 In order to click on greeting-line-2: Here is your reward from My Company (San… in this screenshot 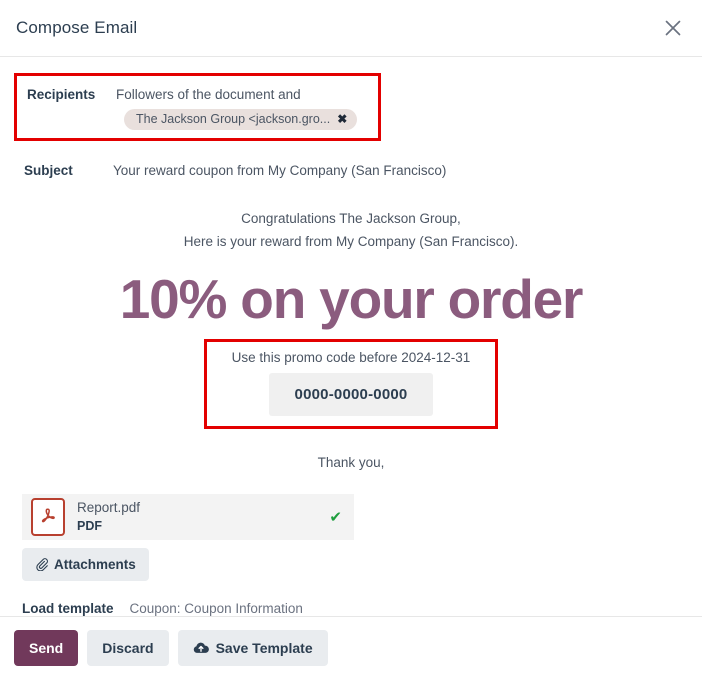, I will do `click(351, 241)`.